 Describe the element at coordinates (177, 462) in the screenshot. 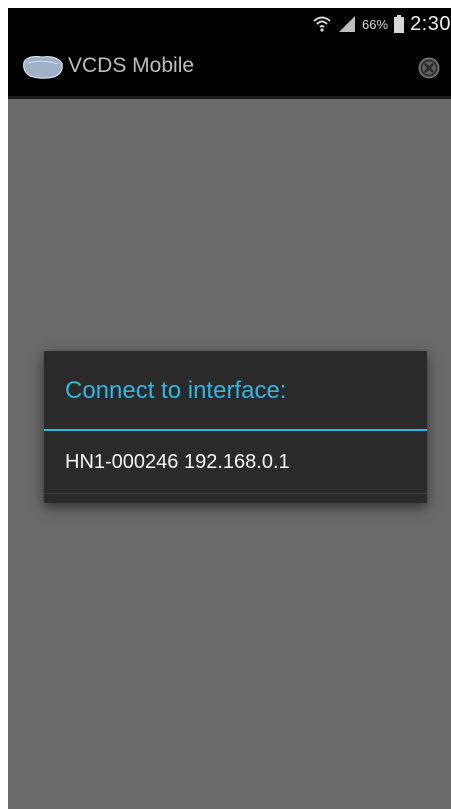

I see `interface-list-item-label: HN1-000246 192.168.0.1` at that location.